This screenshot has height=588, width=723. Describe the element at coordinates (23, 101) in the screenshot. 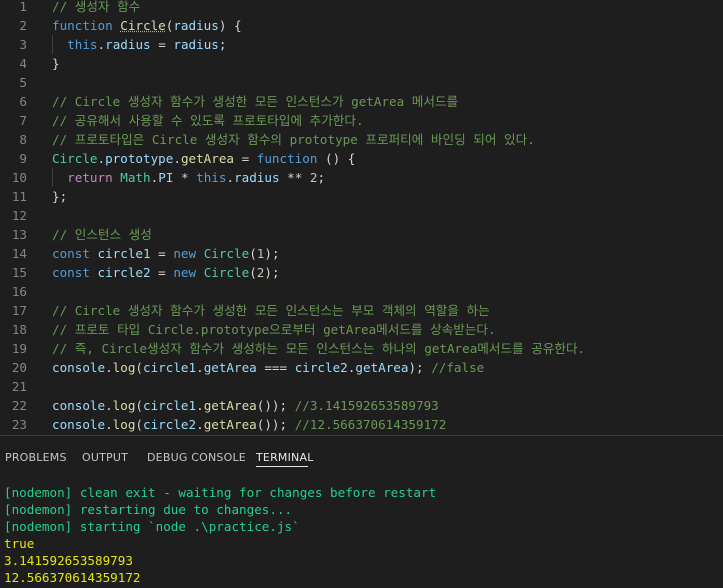

I see `line-number: 6` at that location.